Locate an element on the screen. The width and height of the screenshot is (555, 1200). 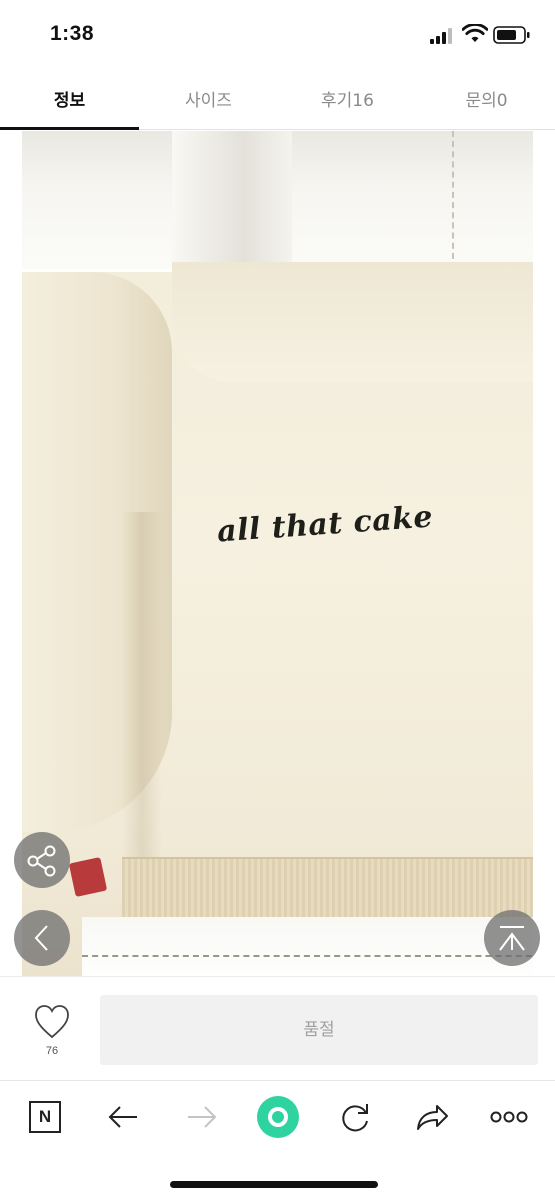
product-tabs: 정보 사이즈 후기16 문의0 is located at coordinates (277, 100).